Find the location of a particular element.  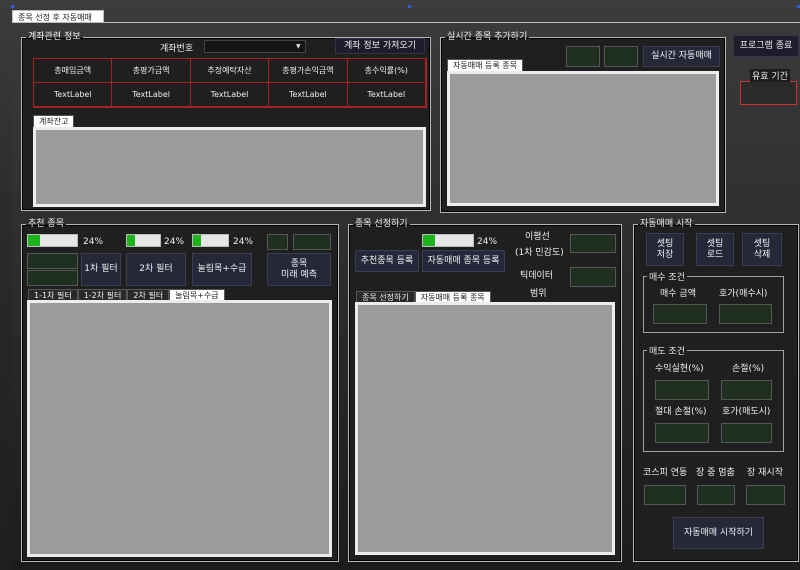

kospi-sync-label: 코스피 연동 is located at coordinates (665, 473).